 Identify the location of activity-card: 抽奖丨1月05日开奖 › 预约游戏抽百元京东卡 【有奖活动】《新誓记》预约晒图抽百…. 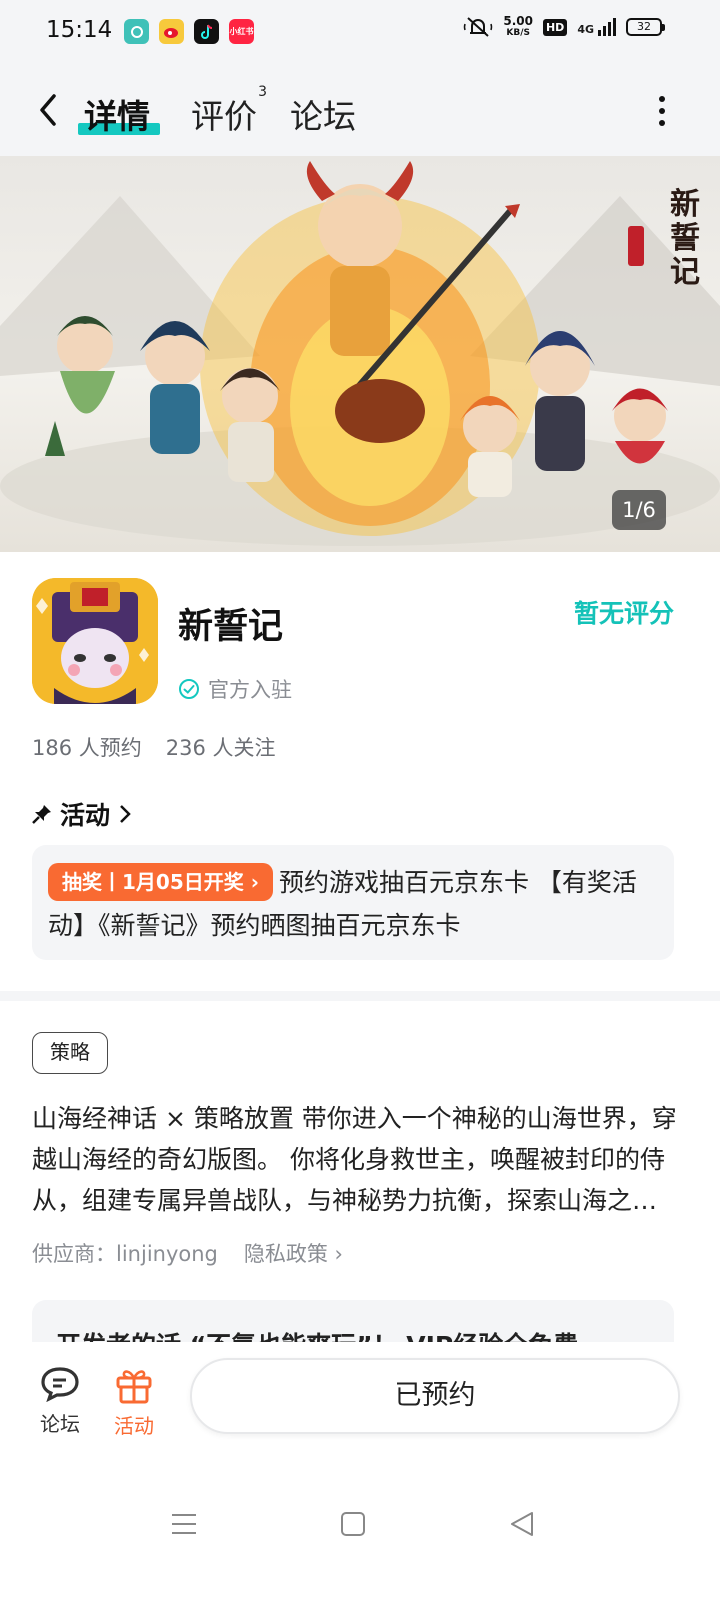
(353, 902).